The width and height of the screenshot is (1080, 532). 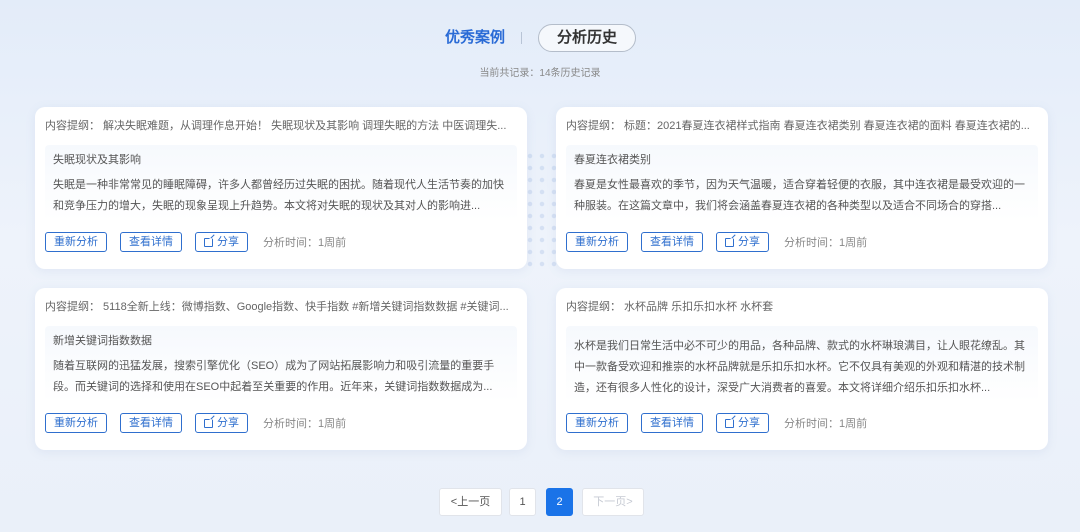 What do you see at coordinates (522, 502) in the screenshot?
I see `page-1-button: 1` at bounding box center [522, 502].